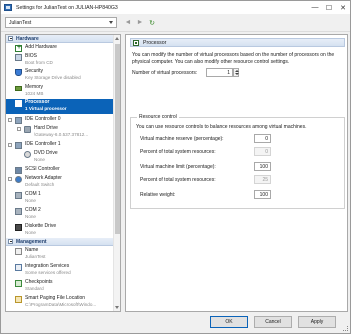 This screenshot has width=351, height=334. What do you see at coordinates (60, 145) in the screenshot?
I see `tree-item-ide-controller-1: IDE Controller 1` at bounding box center [60, 145].